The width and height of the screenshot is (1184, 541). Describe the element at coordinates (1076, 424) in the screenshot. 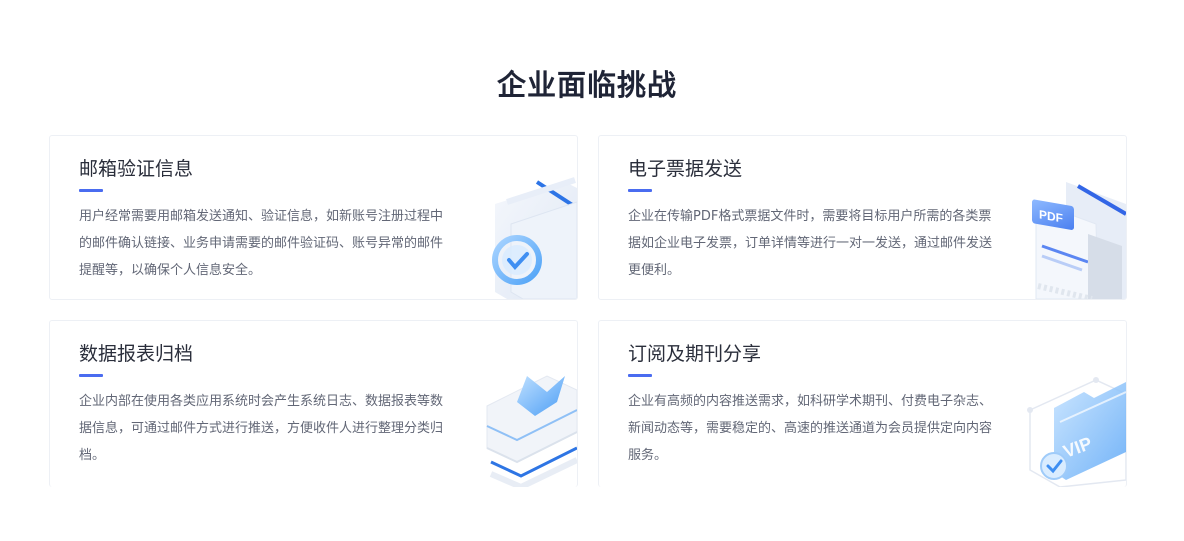

I see `vip-folder-icon: VIP` at that location.